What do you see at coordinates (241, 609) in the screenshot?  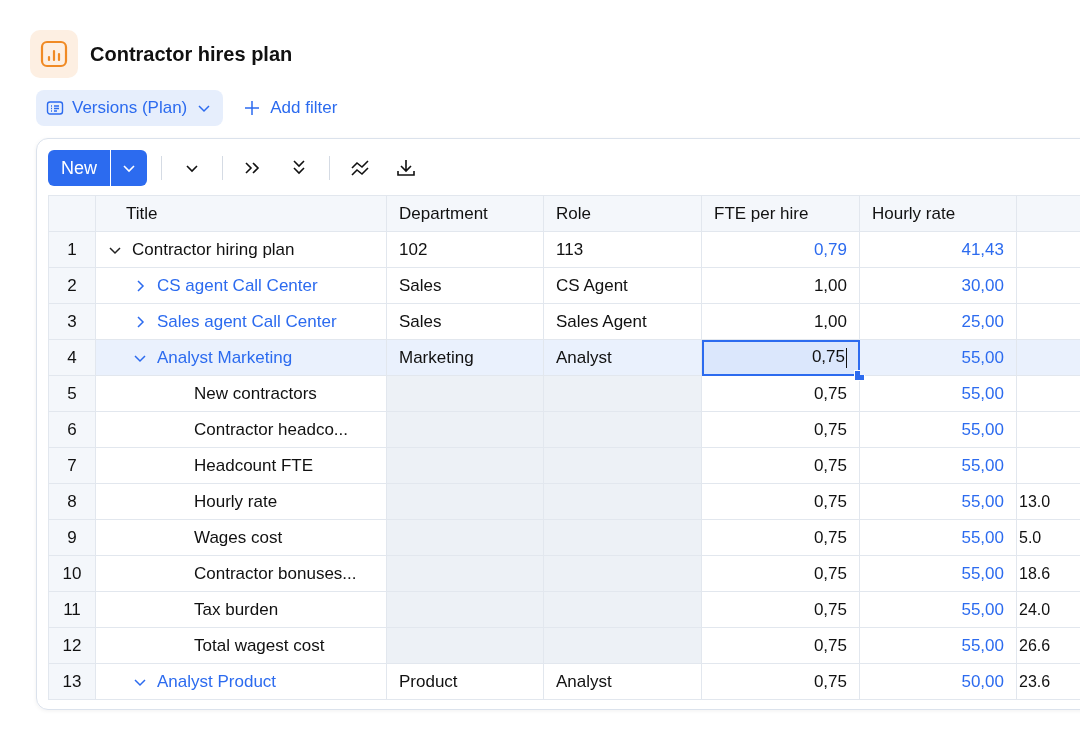 I see `title-cell: Tax burden` at bounding box center [241, 609].